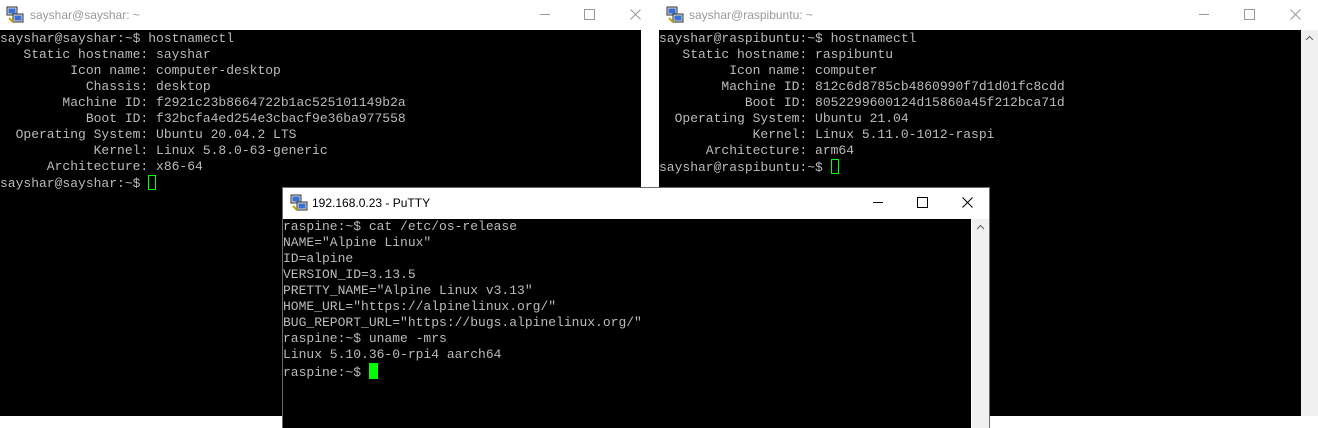  I want to click on terminal-line: VERSION_ID=3.13.5, so click(349, 274).